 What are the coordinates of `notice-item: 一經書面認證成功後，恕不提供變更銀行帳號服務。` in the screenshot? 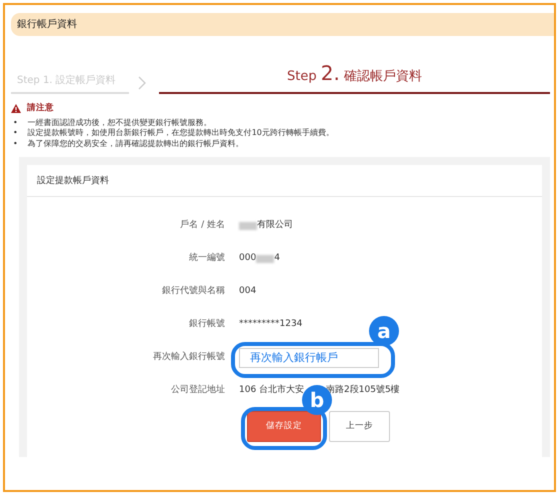 It's located at (120, 123).